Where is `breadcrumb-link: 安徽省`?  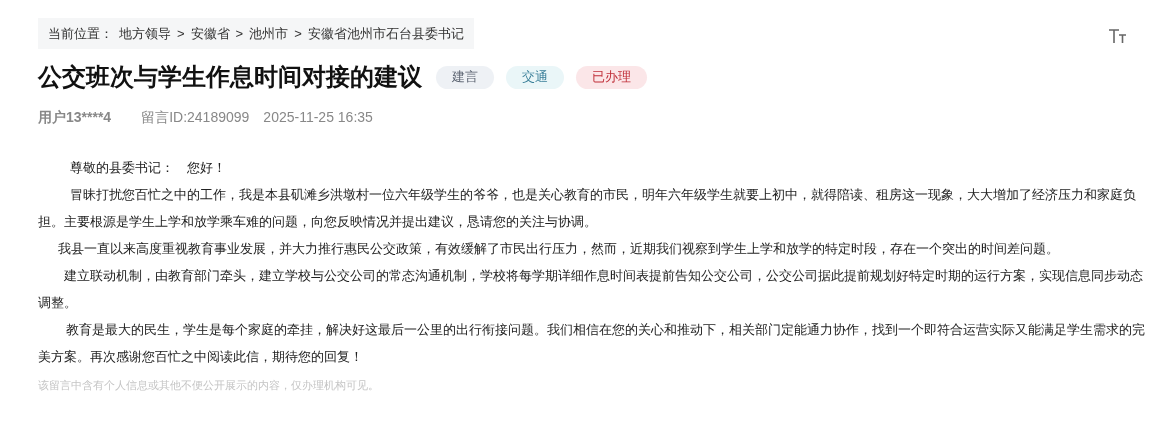 breadcrumb-link: 安徽省 is located at coordinates (210, 33).